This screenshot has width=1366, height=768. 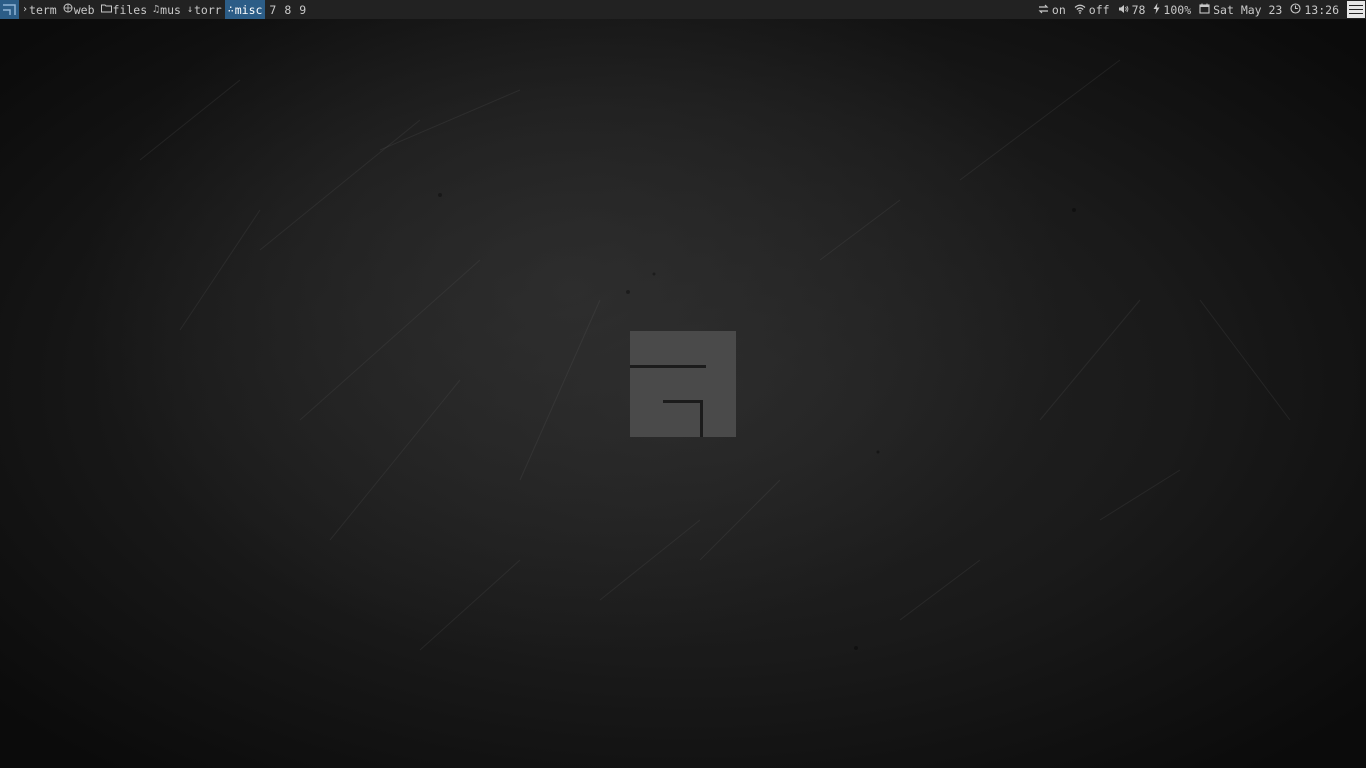 I want to click on tag-label: 7, so click(x=273, y=9).